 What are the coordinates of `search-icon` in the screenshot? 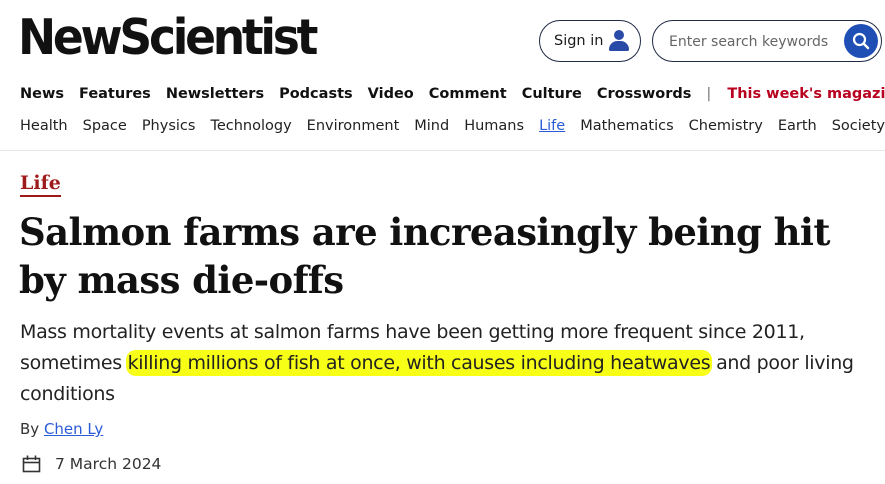 It's located at (861, 41).